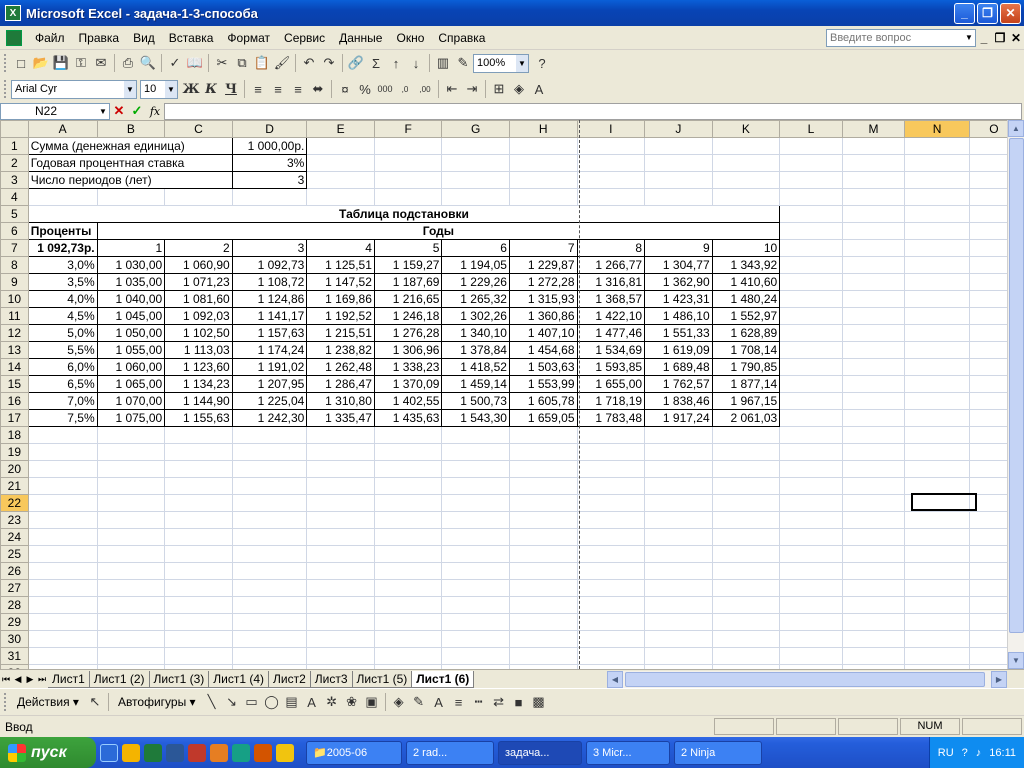 The width and height of the screenshot is (1024, 768). I want to click on cell: 1 194,05, so click(475, 265).